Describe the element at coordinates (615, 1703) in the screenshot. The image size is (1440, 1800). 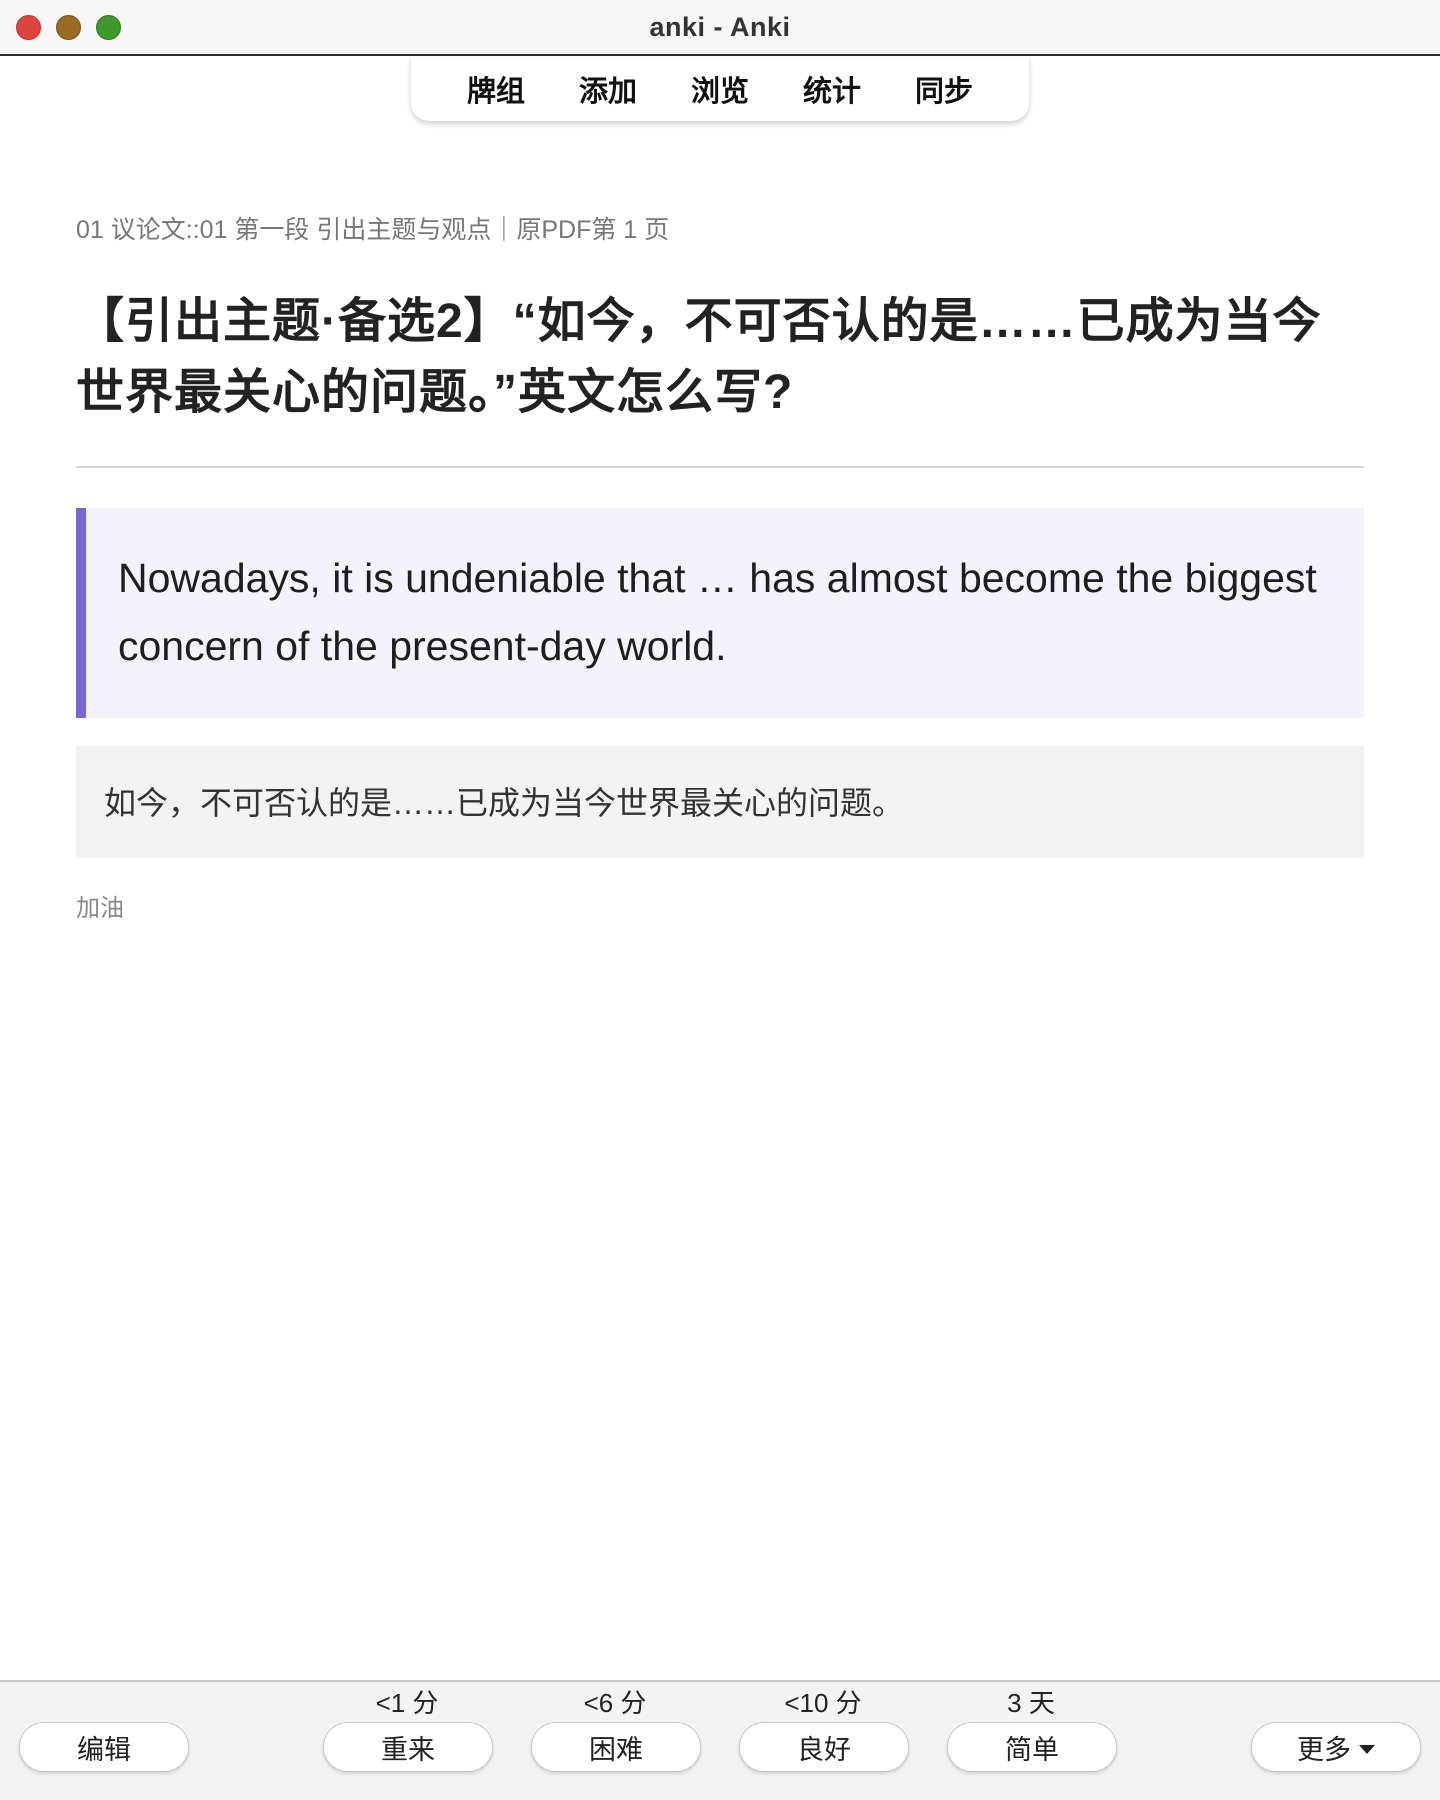
I see `interval-hard: <6 分` at that location.